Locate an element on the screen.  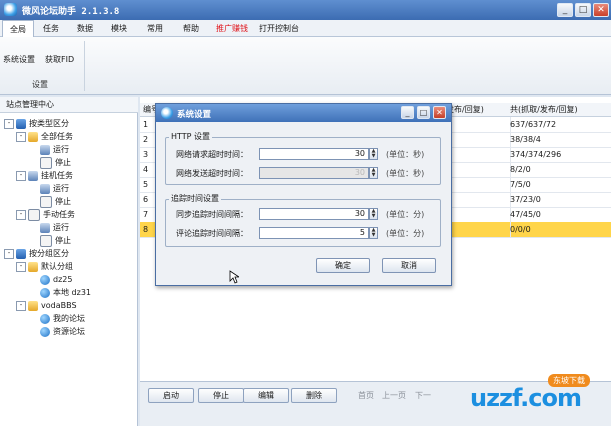
tab-data: 数据 is located at coordinates (85, 28).